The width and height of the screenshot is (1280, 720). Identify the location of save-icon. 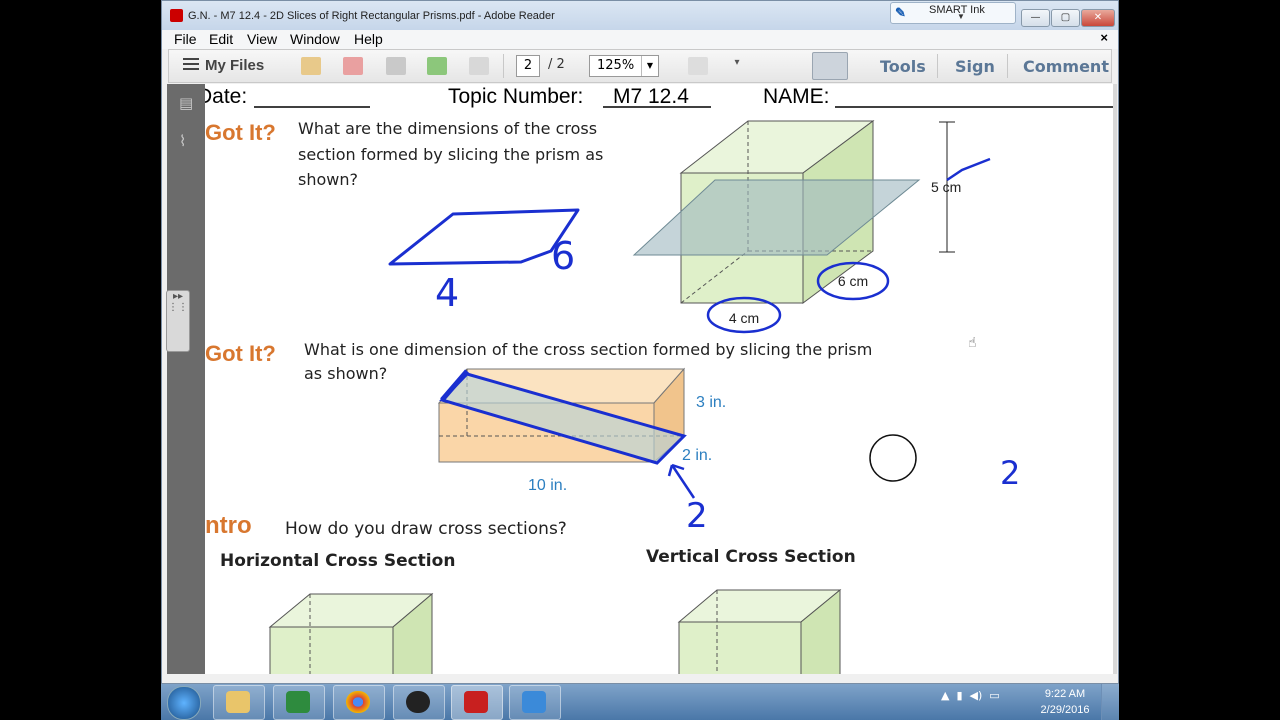
(479, 66).